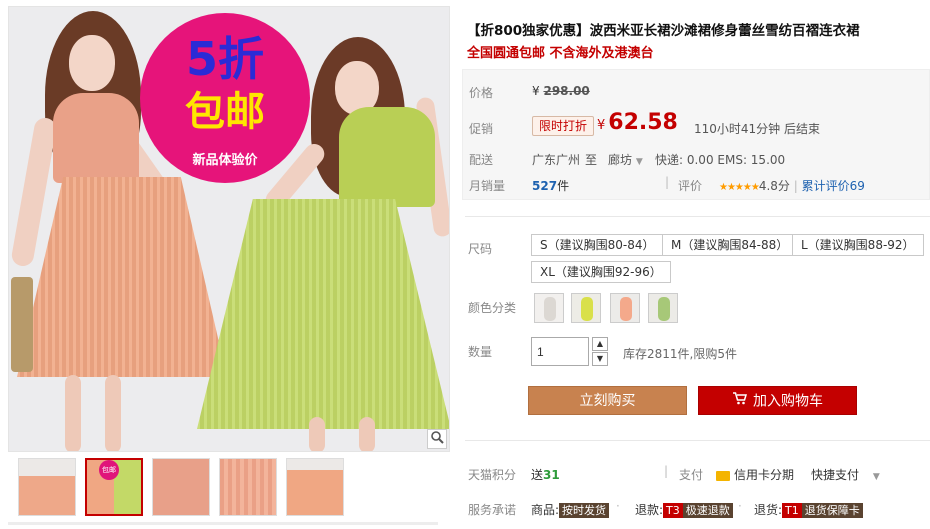  Describe the element at coordinates (720, 160) in the screenshot. I see `ship-fee: 快递: 0.00 EMS: 15.00` at that location.